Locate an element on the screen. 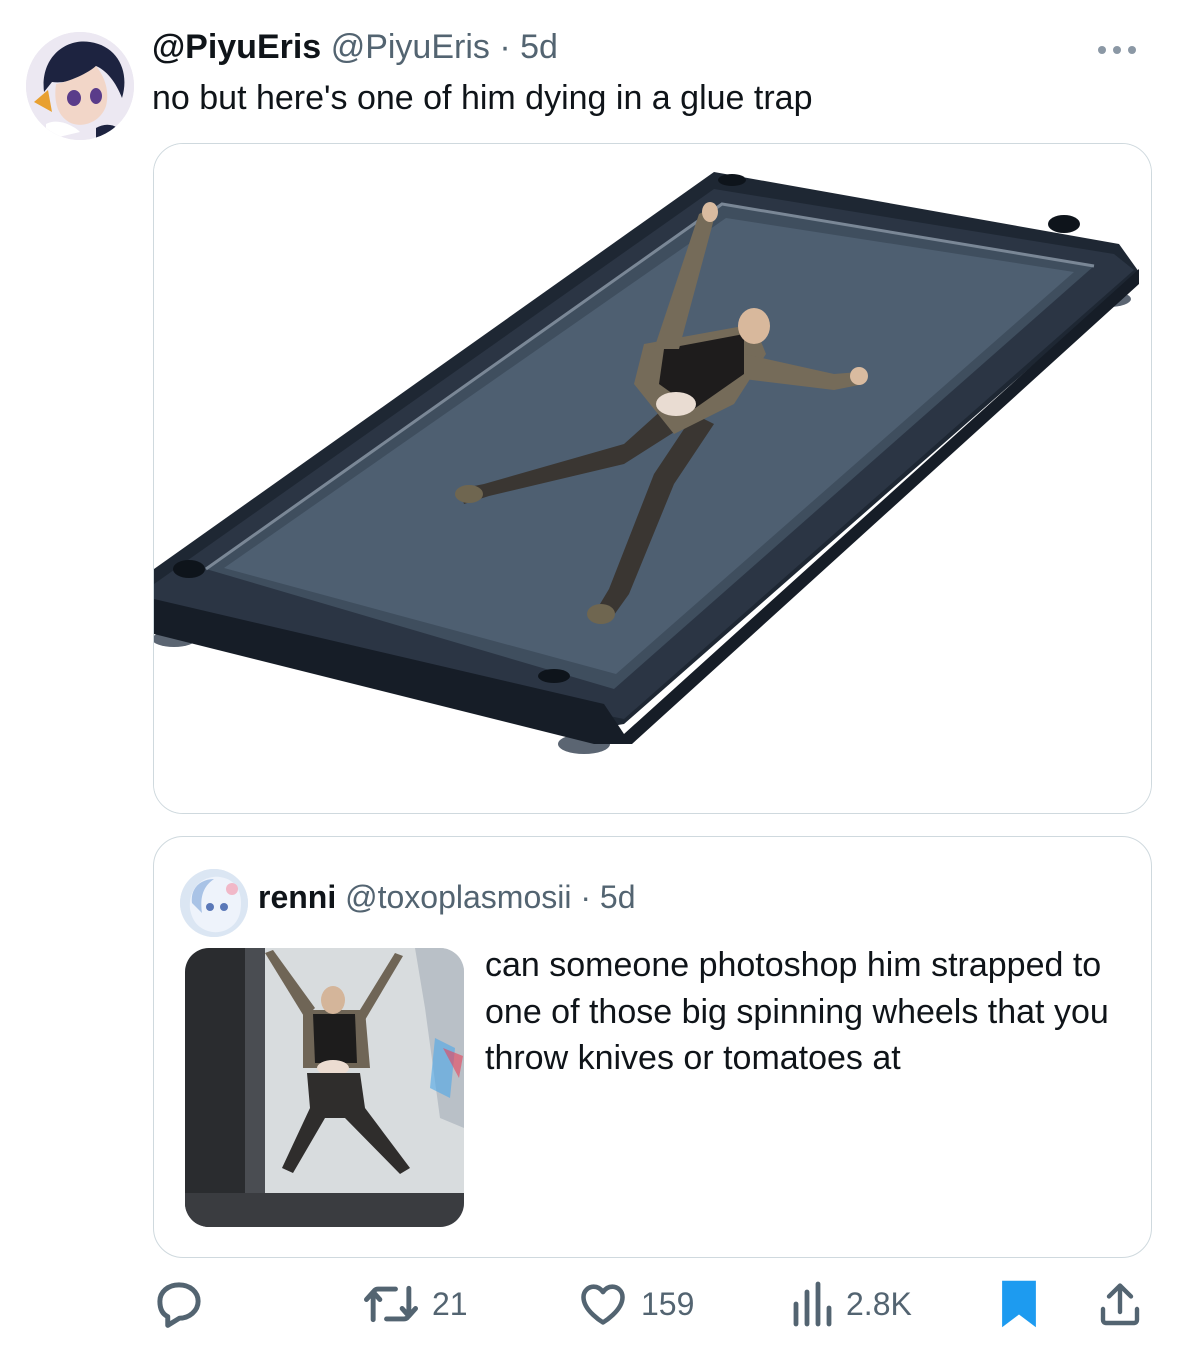 The image size is (1179, 1358). share-button is located at coordinates (1120, 1304).